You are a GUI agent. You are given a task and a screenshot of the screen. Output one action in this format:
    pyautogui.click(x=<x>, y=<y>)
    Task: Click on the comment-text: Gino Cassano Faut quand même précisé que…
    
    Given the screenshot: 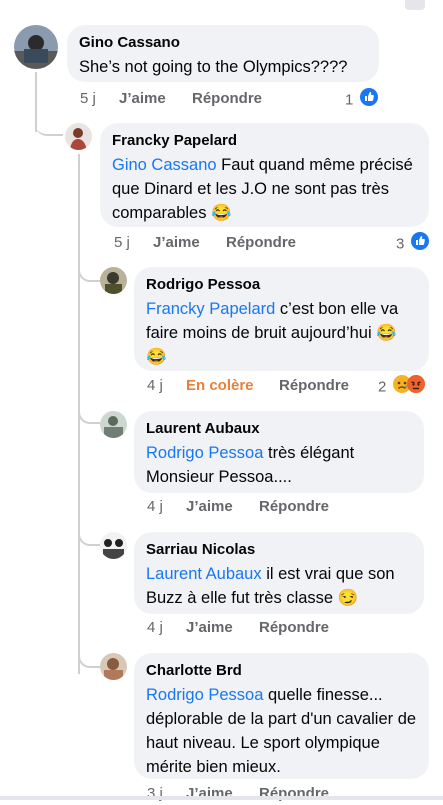 What is the action you would take?
    pyautogui.click(x=264, y=189)
    